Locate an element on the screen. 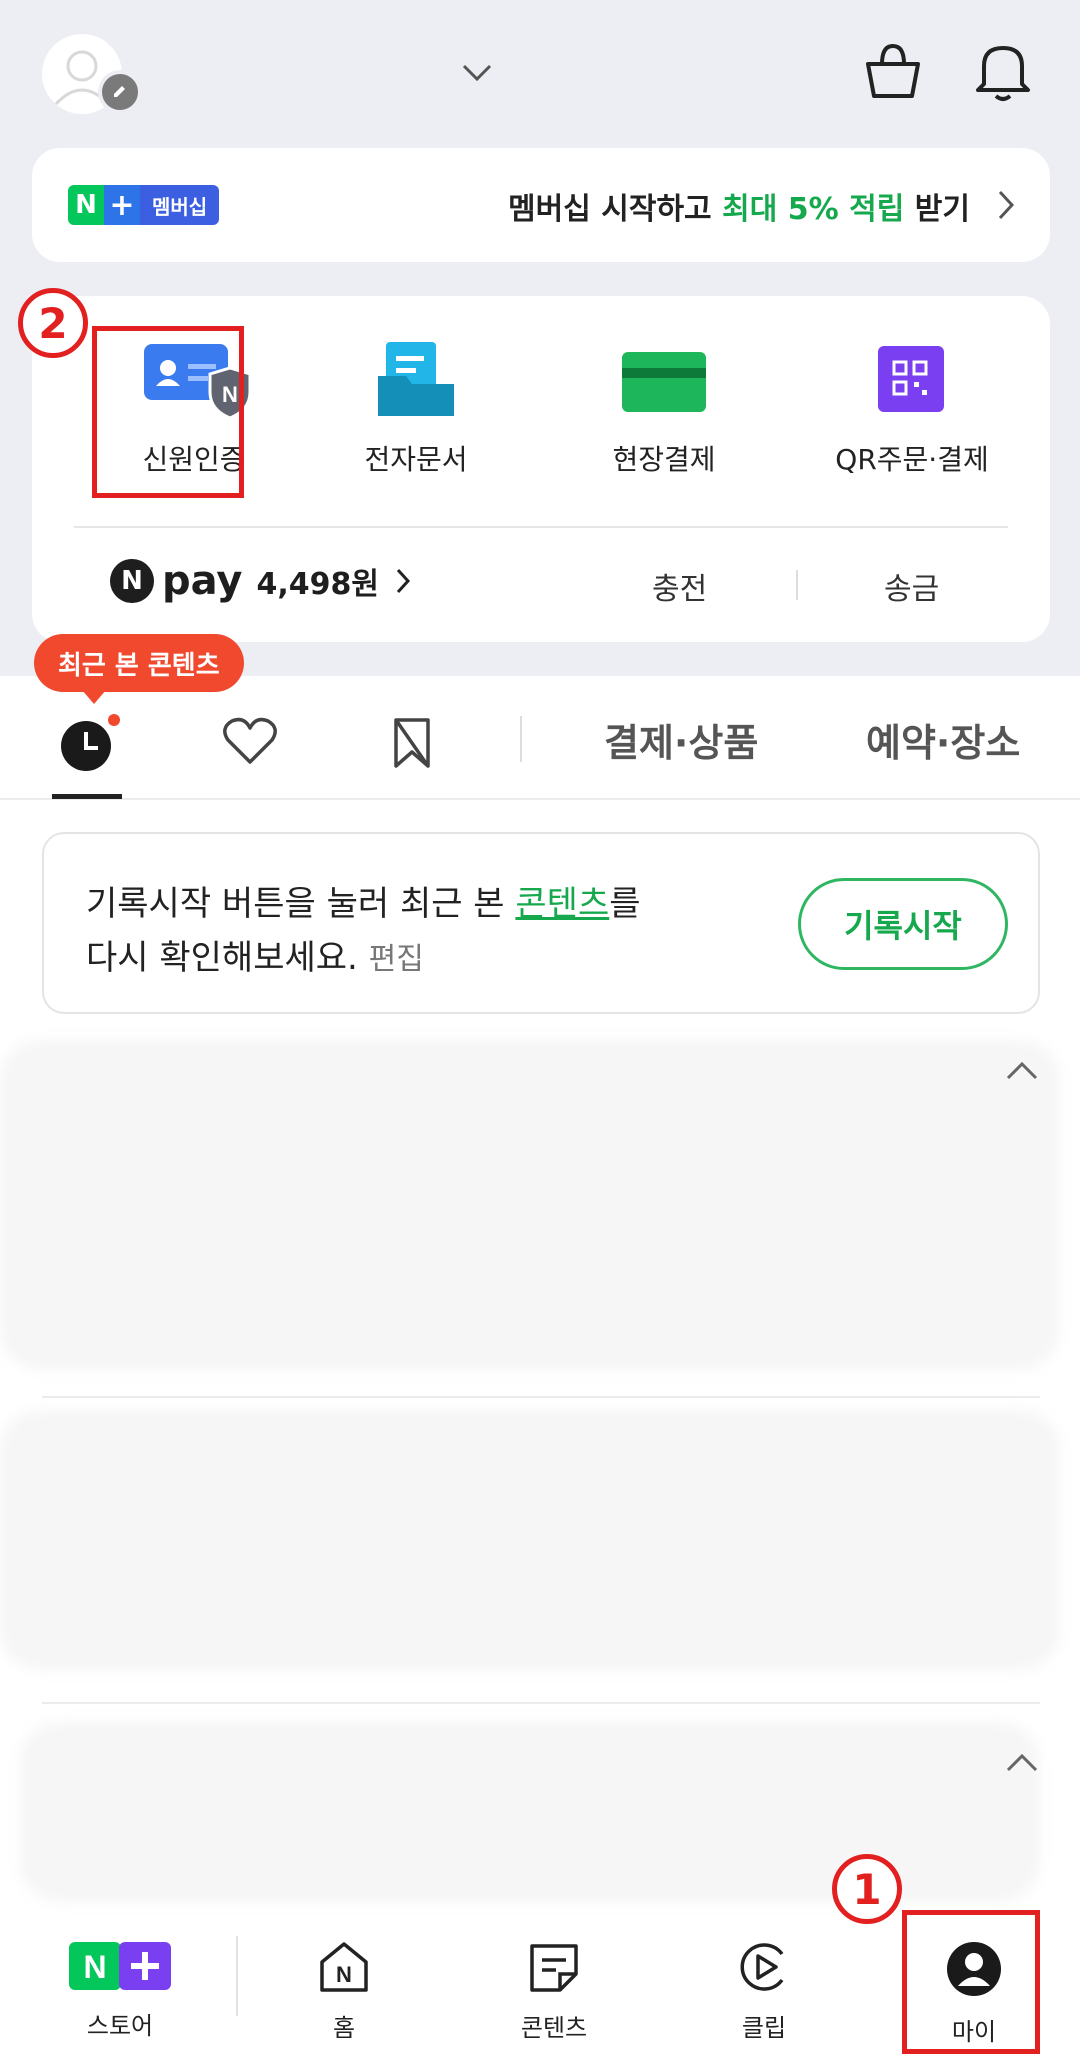 The image size is (1080, 2064). nav-separator is located at coordinates (237, 1976).